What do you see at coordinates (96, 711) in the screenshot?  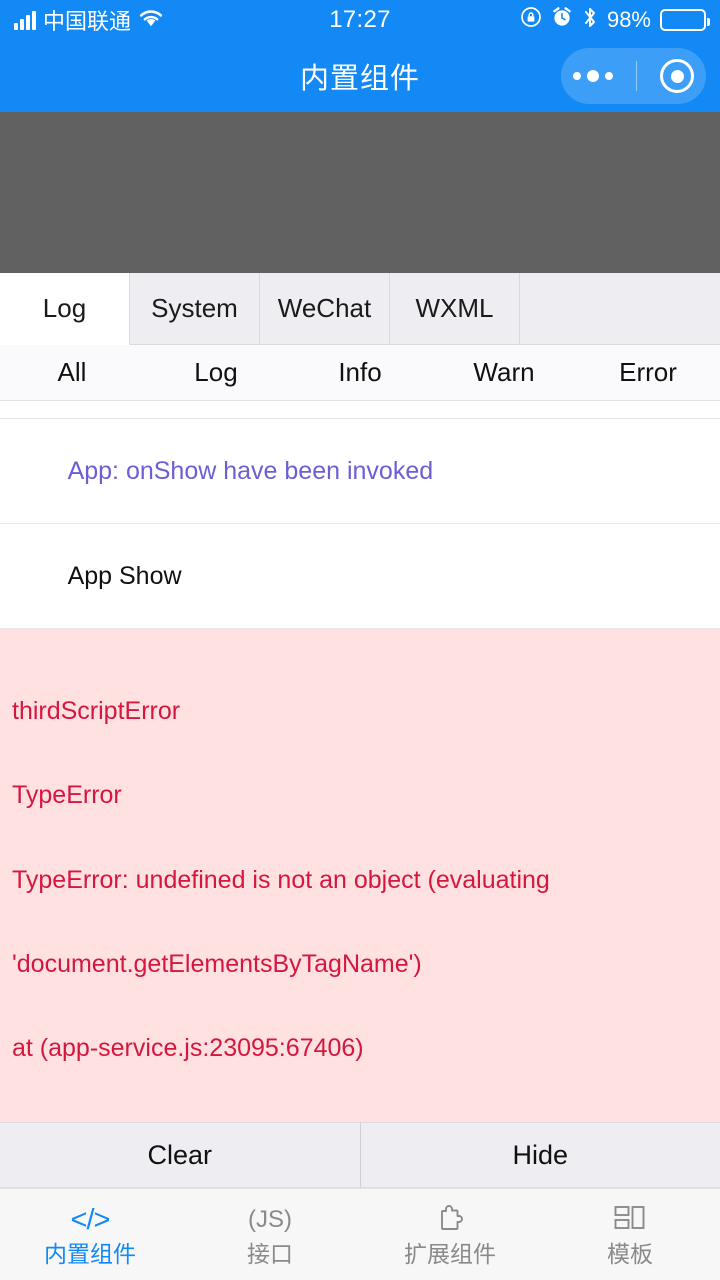 I see `error-line: thirdScriptError` at bounding box center [96, 711].